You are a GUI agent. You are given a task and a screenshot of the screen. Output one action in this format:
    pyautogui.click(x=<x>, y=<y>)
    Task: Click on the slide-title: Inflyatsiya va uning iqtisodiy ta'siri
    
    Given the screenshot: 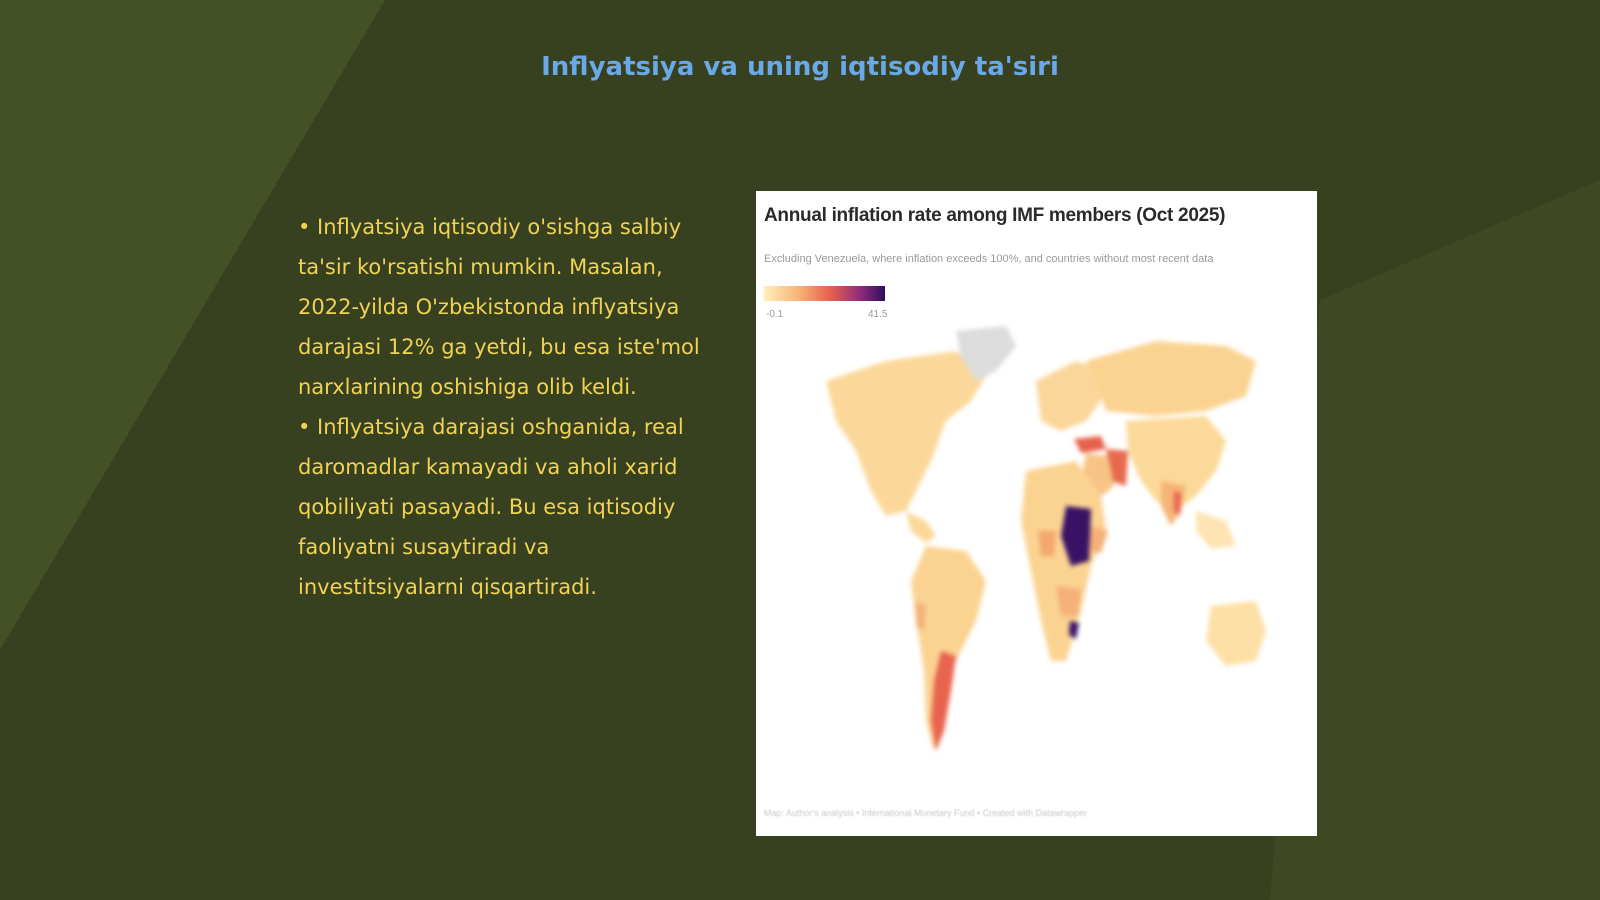 What is the action you would take?
    pyautogui.click(x=800, y=67)
    